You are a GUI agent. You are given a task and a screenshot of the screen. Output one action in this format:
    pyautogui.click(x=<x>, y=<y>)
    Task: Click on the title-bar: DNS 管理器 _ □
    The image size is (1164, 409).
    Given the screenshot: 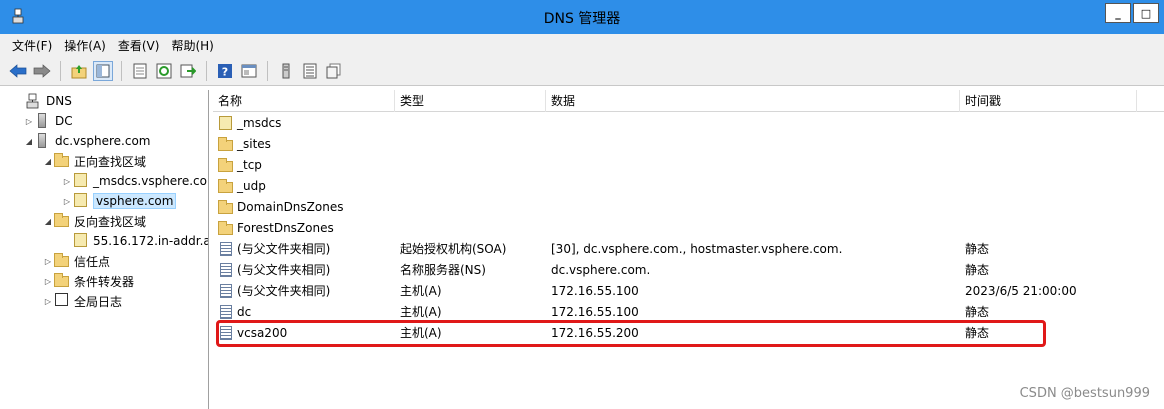 What is the action you would take?
    pyautogui.click(x=582, y=17)
    